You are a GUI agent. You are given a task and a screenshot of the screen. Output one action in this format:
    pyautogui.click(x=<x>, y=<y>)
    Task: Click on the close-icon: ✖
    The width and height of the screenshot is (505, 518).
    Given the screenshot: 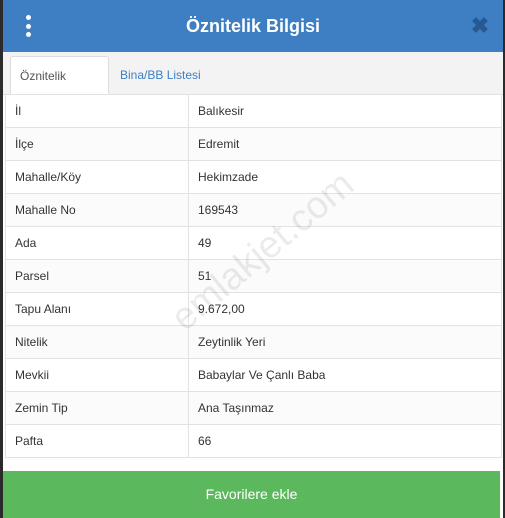 What is the action you would take?
    pyautogui.click(x=480, y=26)
    